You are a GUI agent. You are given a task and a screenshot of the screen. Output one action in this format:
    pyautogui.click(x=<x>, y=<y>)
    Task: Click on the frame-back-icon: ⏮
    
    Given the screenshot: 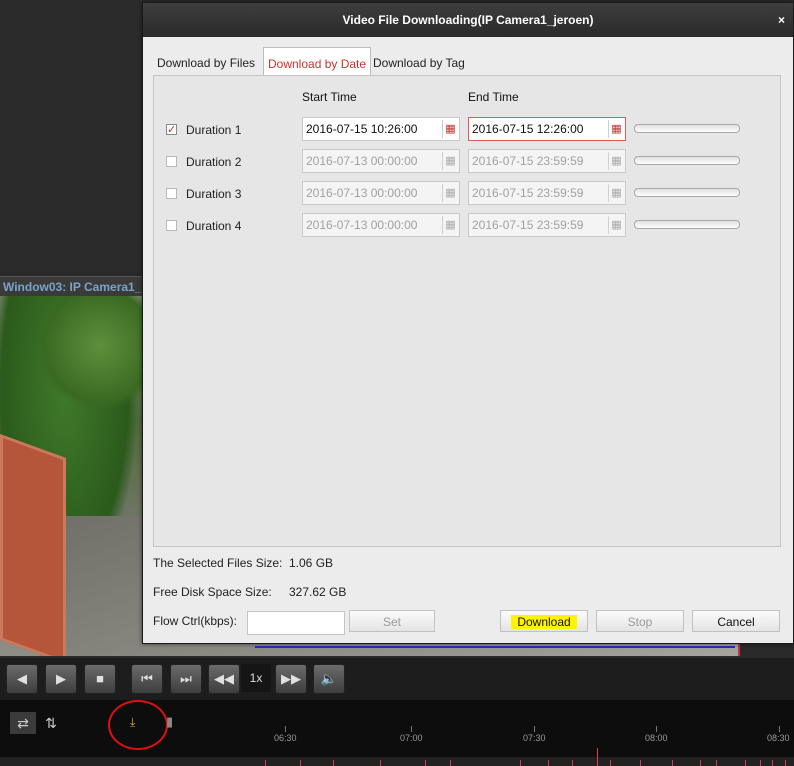 What is the action you would take?
    pyautogui.click(x=147, y=678)
    